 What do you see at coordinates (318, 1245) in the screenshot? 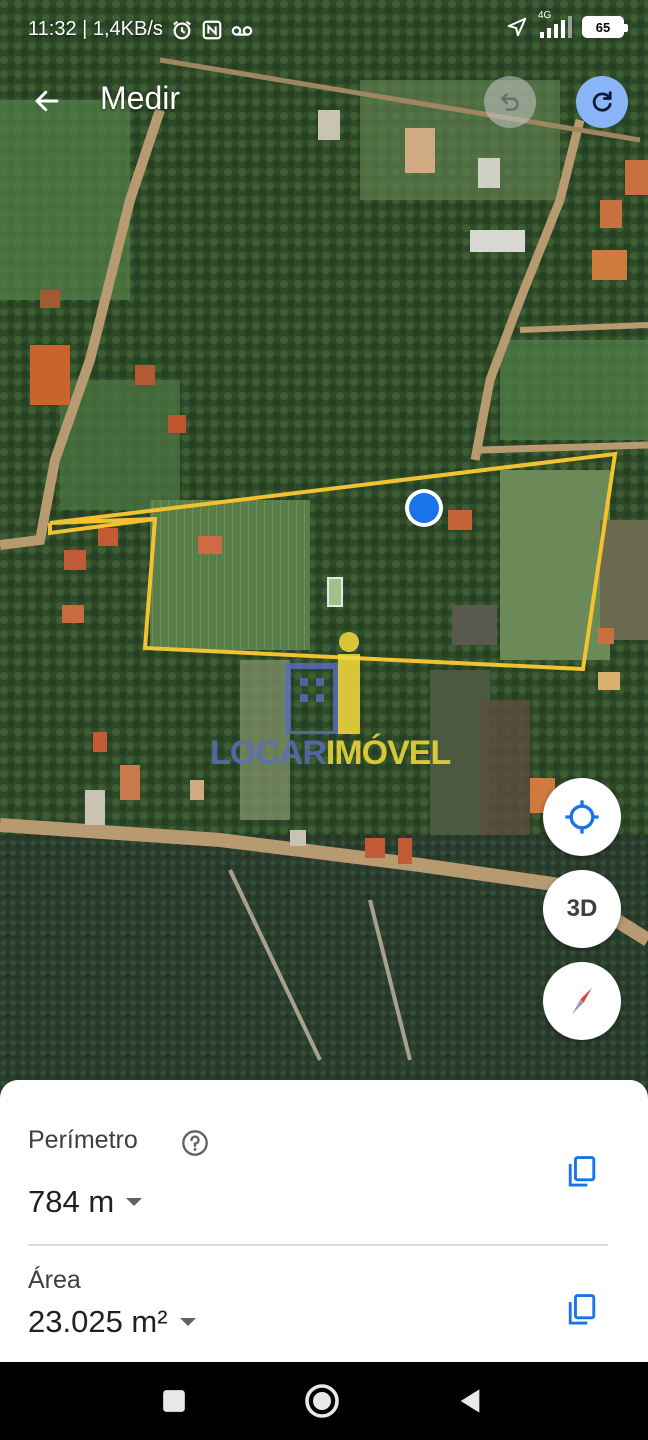
I see `divider` at bounding box center [318, 1245].